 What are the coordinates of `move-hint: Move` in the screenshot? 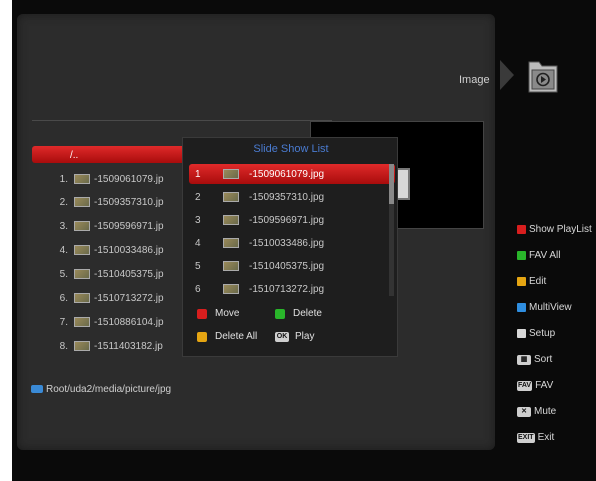 It's located at (218, 313).